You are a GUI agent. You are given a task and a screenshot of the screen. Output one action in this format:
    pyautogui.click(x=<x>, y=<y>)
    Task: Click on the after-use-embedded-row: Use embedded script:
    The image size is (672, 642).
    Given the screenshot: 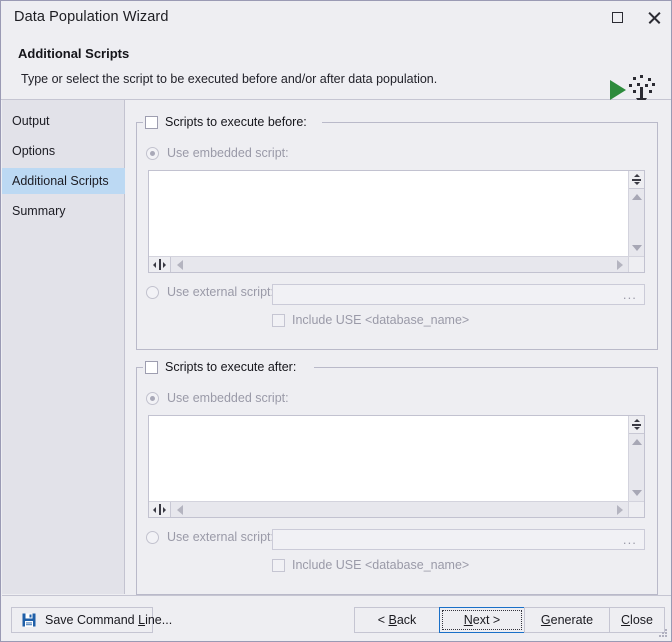 What is the action you would take?
    pyautogui.click(x=217, y=398)
    